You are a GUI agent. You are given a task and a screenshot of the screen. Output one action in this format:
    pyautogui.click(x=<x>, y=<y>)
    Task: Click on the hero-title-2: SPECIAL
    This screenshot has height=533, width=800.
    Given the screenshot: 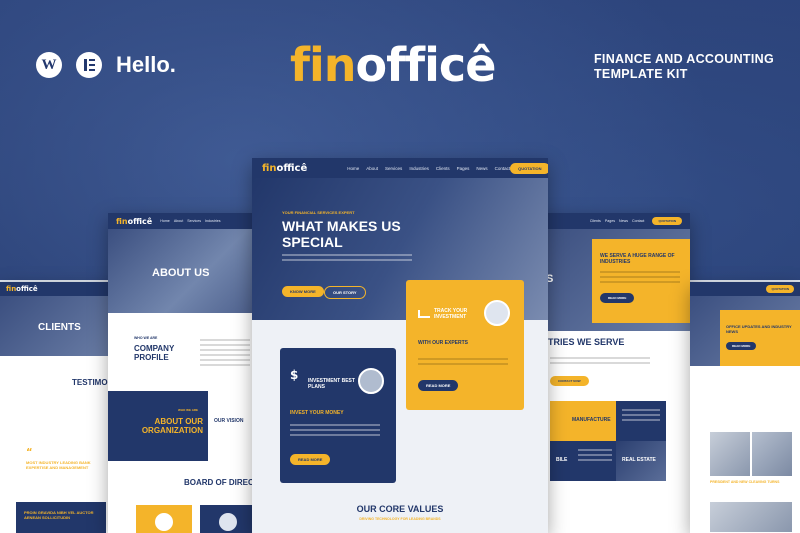 What is the action you would take?
    pyautogui.click(x=312, y=242)
    